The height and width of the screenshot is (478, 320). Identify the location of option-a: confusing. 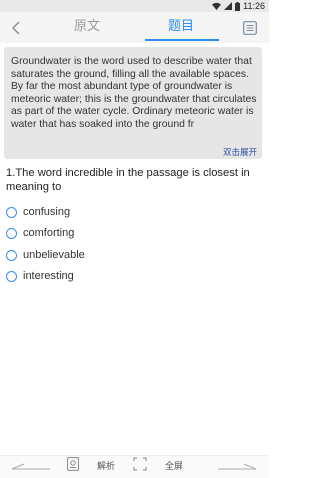
(38, 212).